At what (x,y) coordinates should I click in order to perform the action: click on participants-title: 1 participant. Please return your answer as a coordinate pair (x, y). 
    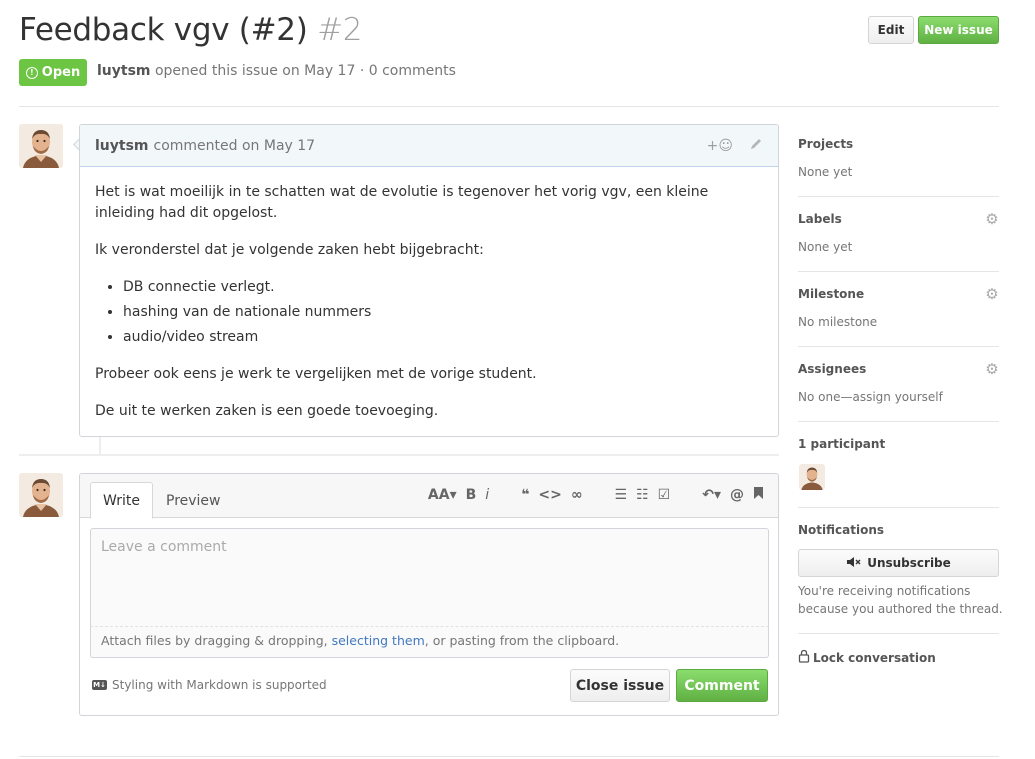
    Looking at the image, I should click on (842, 444).